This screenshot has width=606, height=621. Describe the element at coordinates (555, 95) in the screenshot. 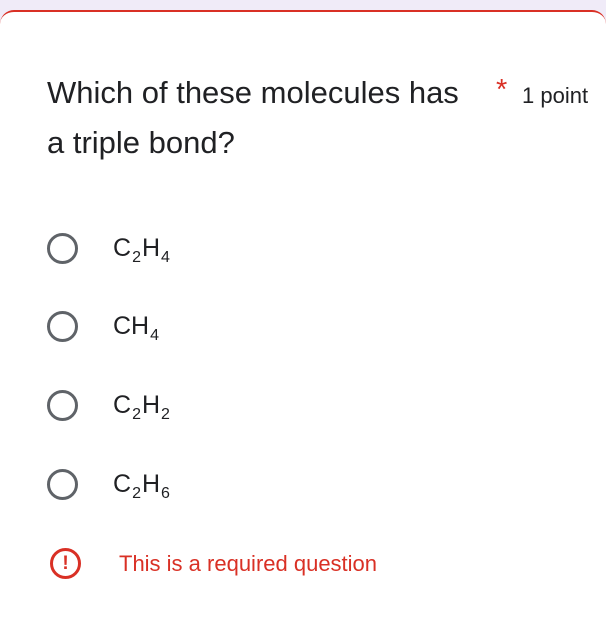

I see `points-label: 1 point` at that location.